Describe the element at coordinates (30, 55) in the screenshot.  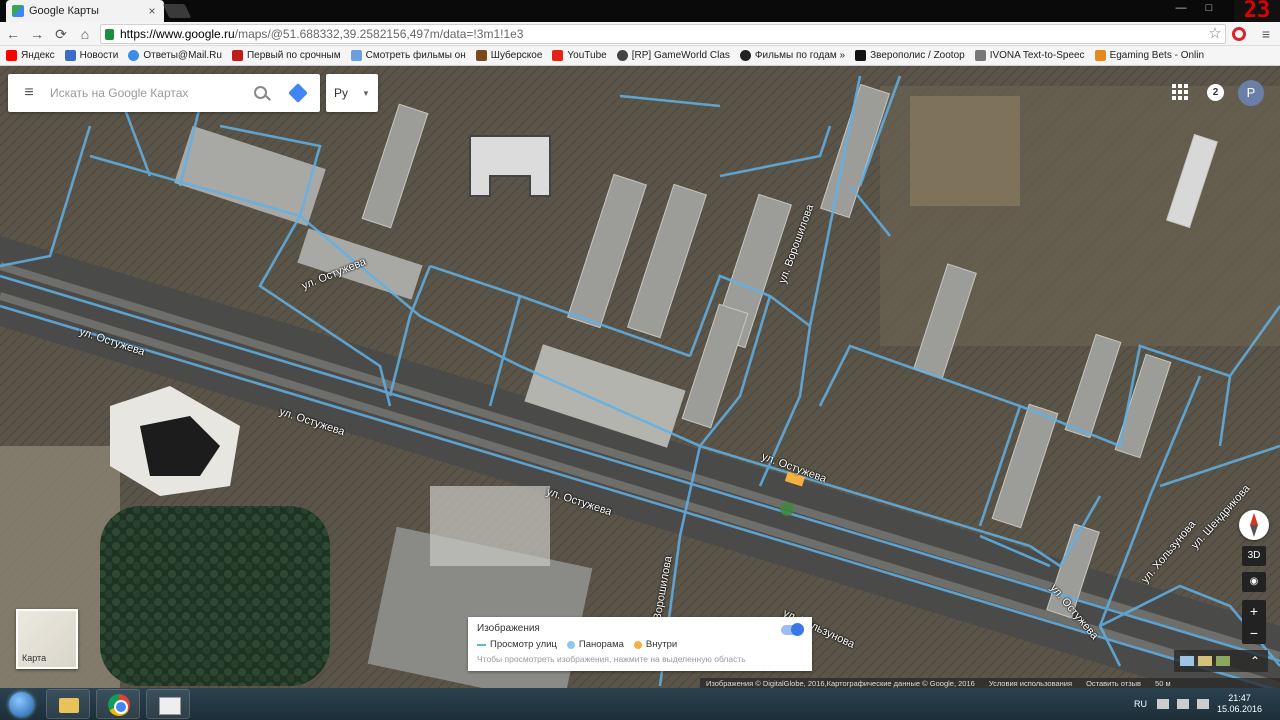
I see `bookmark-item: Яндекс` at that location.